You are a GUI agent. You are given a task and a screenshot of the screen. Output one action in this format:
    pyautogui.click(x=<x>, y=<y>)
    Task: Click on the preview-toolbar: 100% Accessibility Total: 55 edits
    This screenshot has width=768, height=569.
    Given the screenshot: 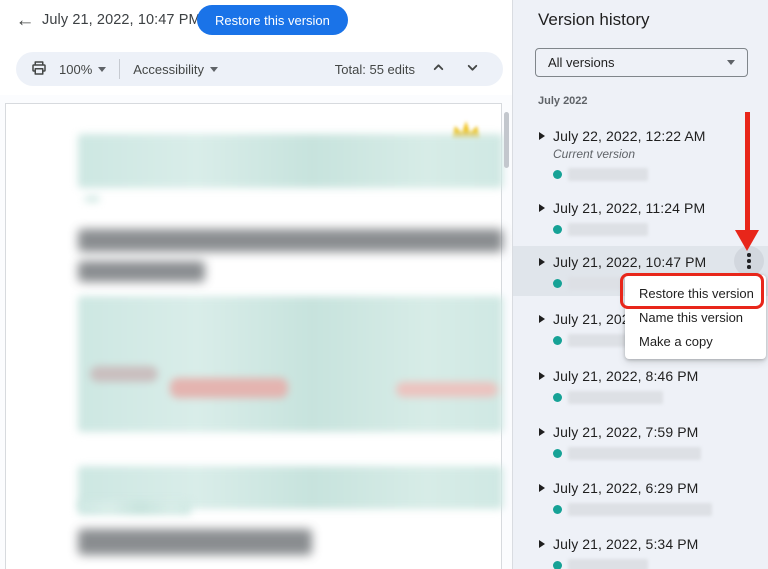 What is the action you would take?
    pyautogui.click(x=259, y=69)
    